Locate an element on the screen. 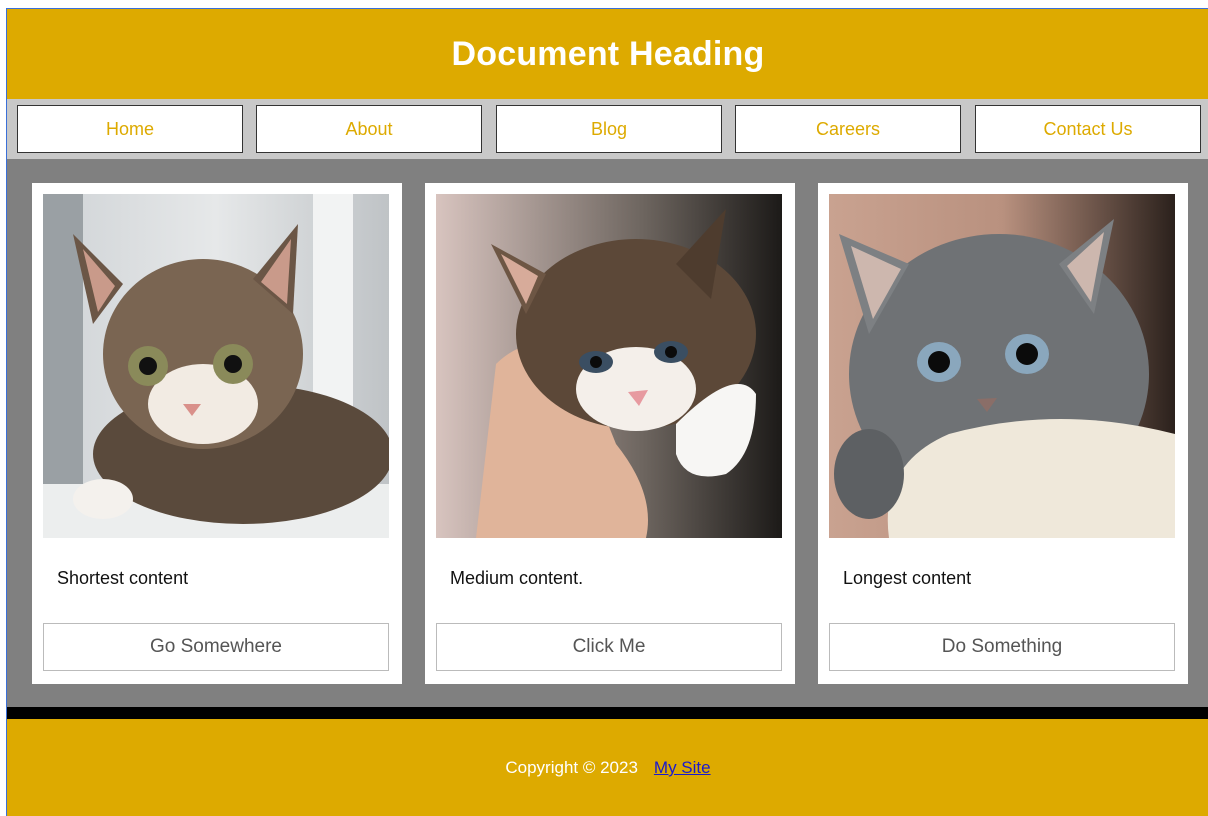 The image size is (1208, 816). do-something-button: Do Something is located at coordinates (1002, 647).